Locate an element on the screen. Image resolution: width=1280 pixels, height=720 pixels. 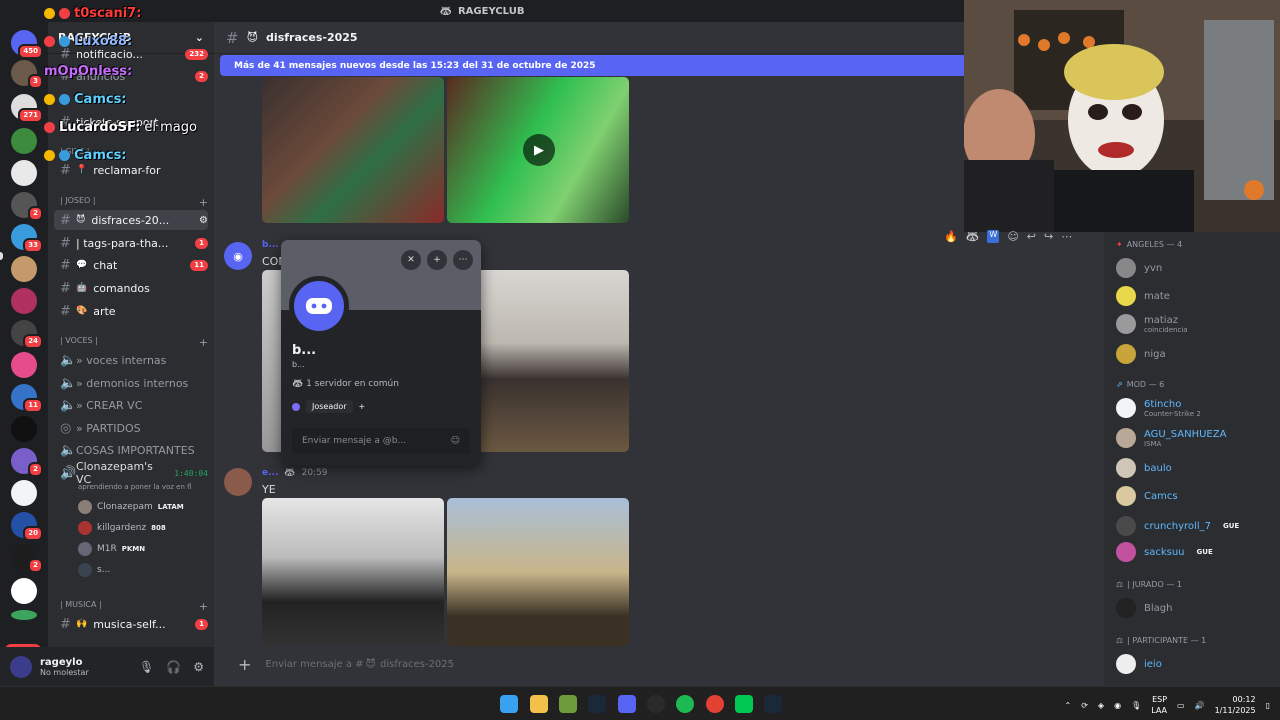
dm-input: Enviar mensaje a @b... ☺ is located at coordinates (381, 441).